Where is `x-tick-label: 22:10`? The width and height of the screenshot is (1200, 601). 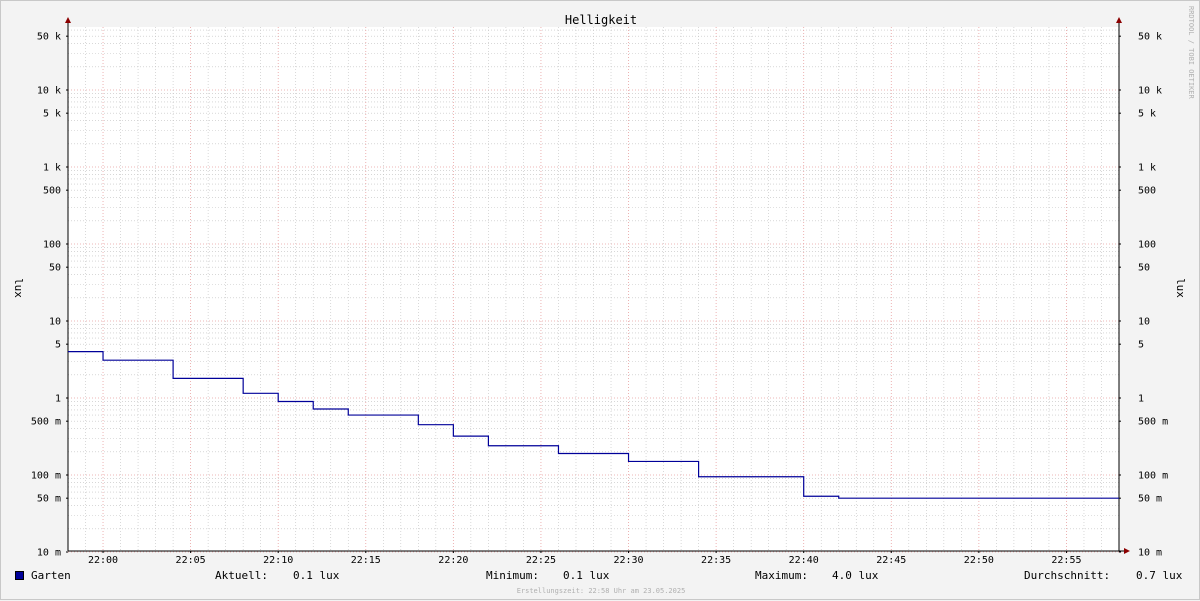
x-tick-label: 22:10 is located at coordinates (278, 560).